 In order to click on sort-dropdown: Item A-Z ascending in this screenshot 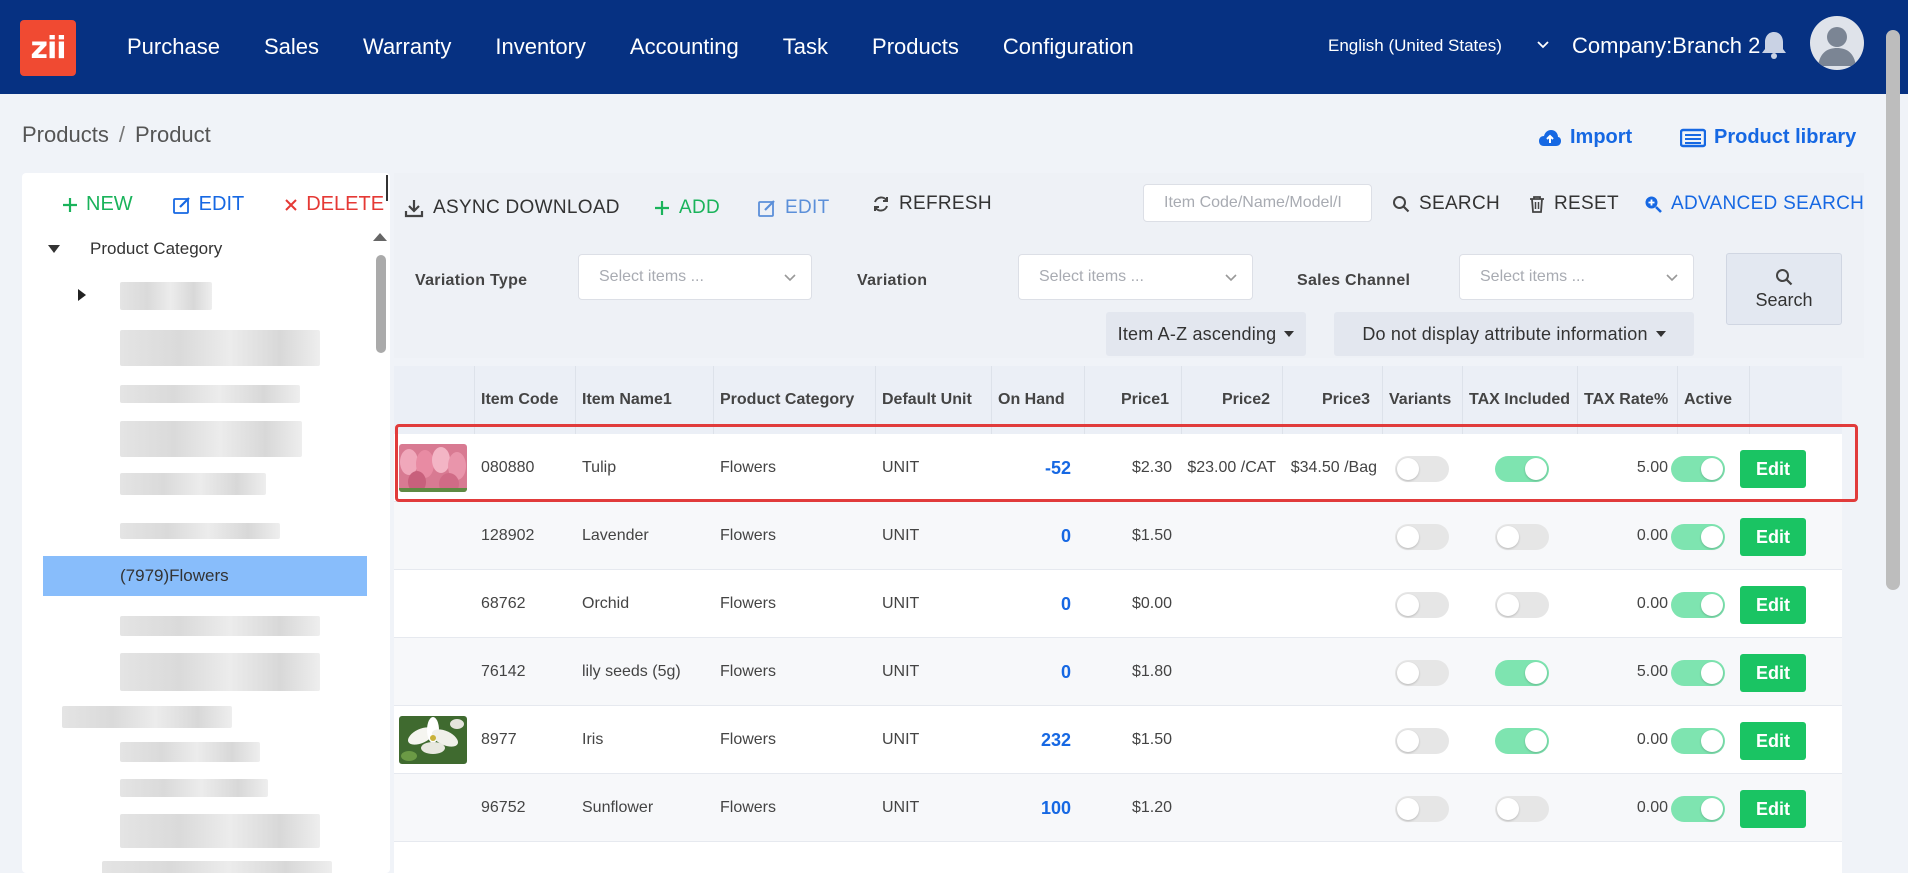, I will do `click(1206, 334)`.